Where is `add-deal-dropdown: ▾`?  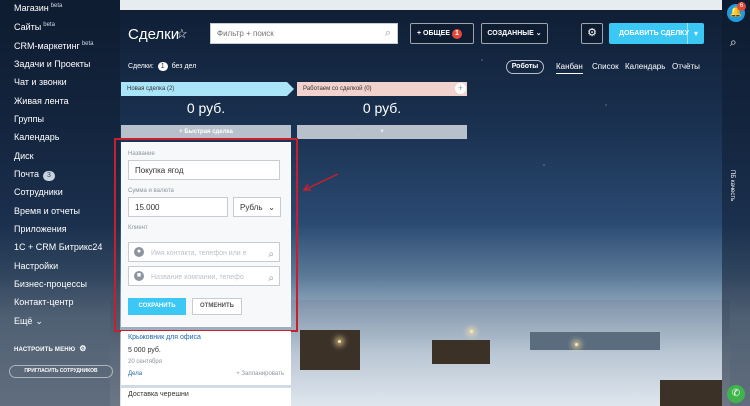 add-deal-dropdown: ▾ is located at coordinates (695, 33).